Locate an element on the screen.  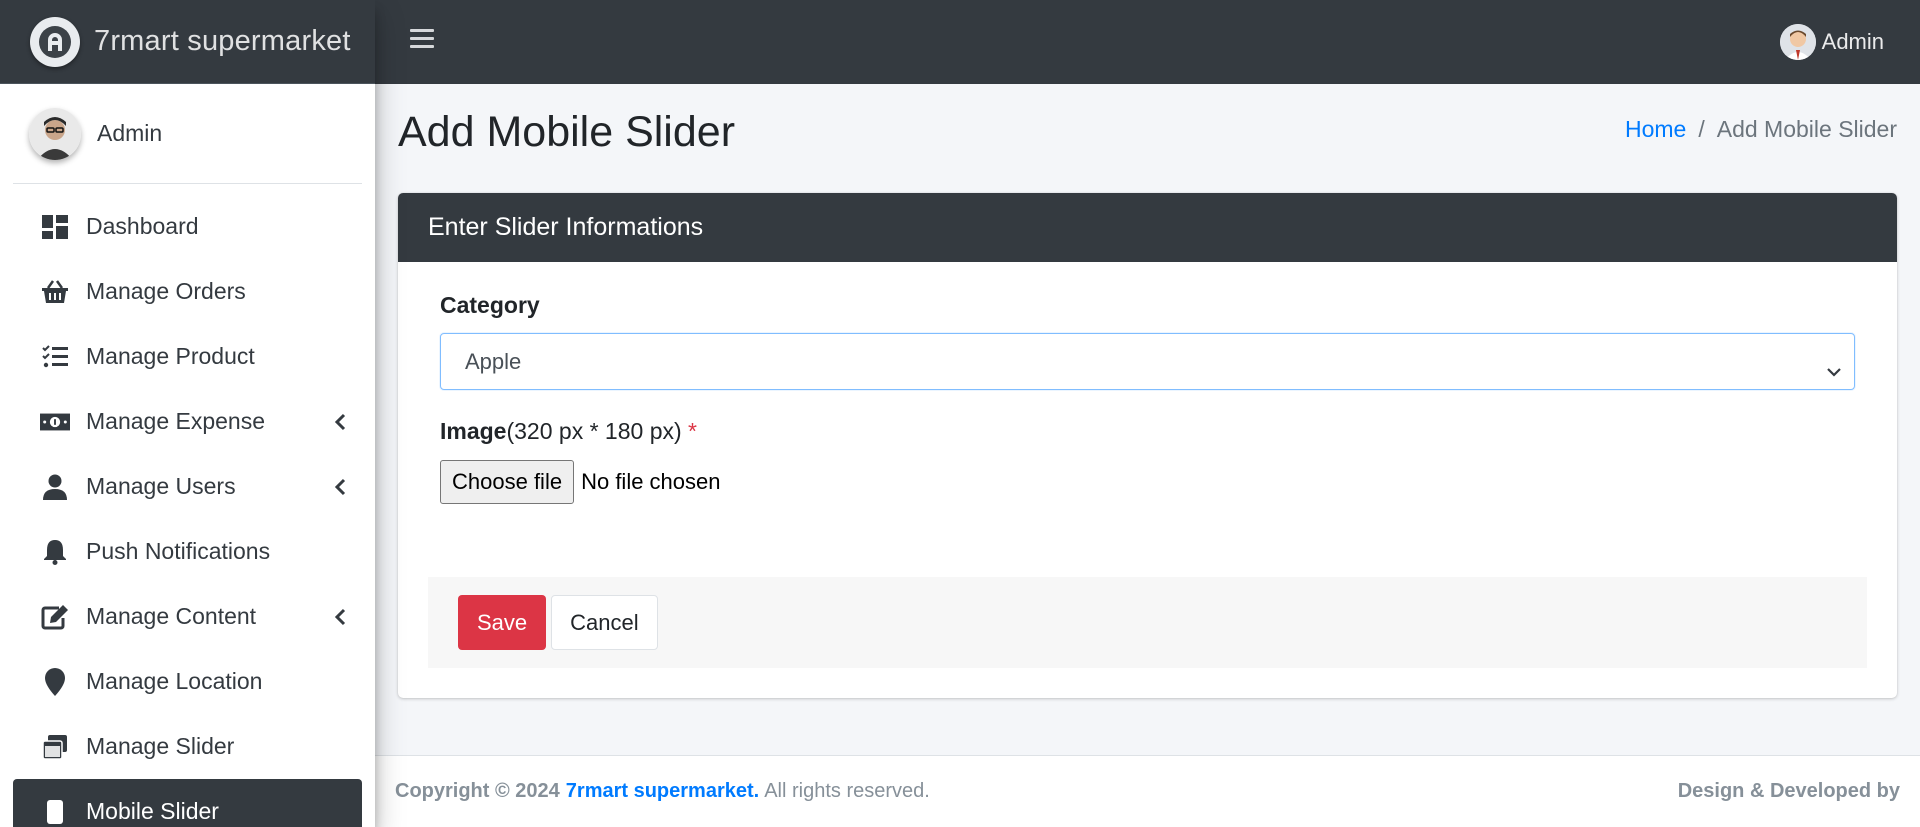
sidebar-item-mobile-slider: Mobile Slider is located at coordinates (187, 803).